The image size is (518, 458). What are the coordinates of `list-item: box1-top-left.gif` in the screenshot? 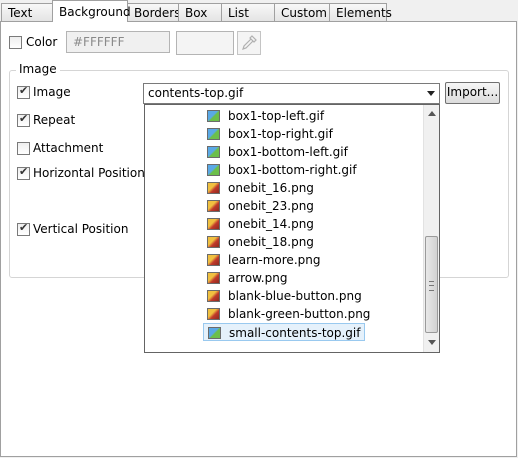 It's located at (265, 116).